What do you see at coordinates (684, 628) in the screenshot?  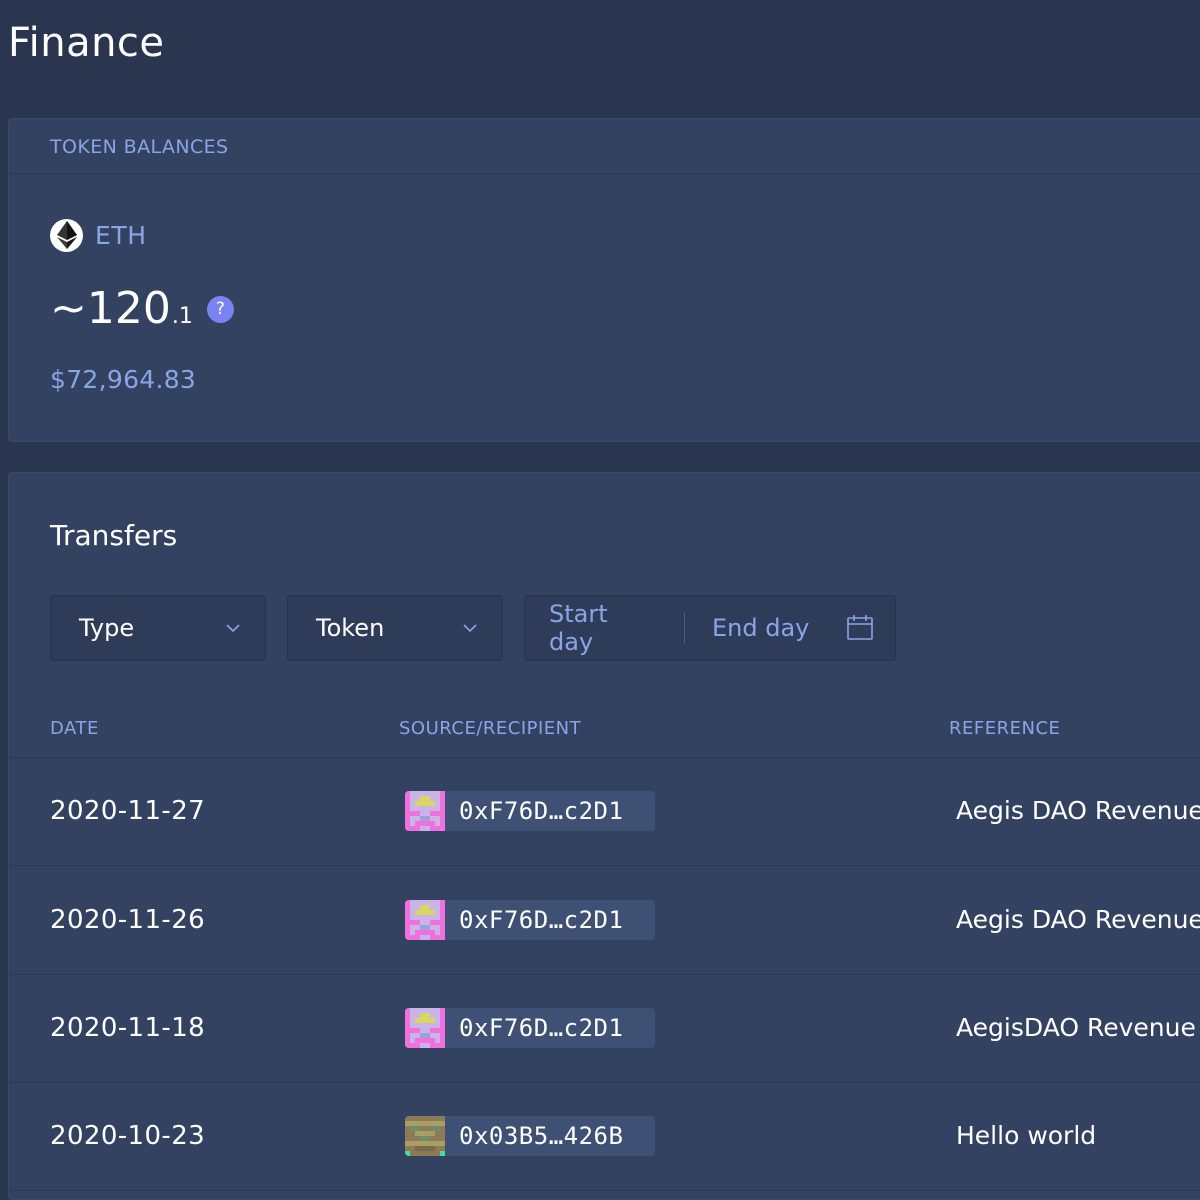 I see `date-range-divider` at bounding box center [684, 628].